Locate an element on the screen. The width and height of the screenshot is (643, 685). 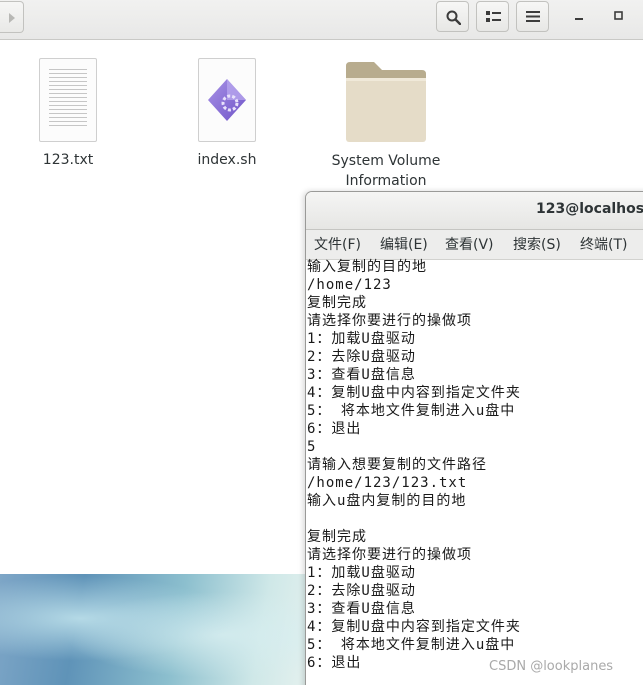
text-document-icon is located at coordinates (68, 100).